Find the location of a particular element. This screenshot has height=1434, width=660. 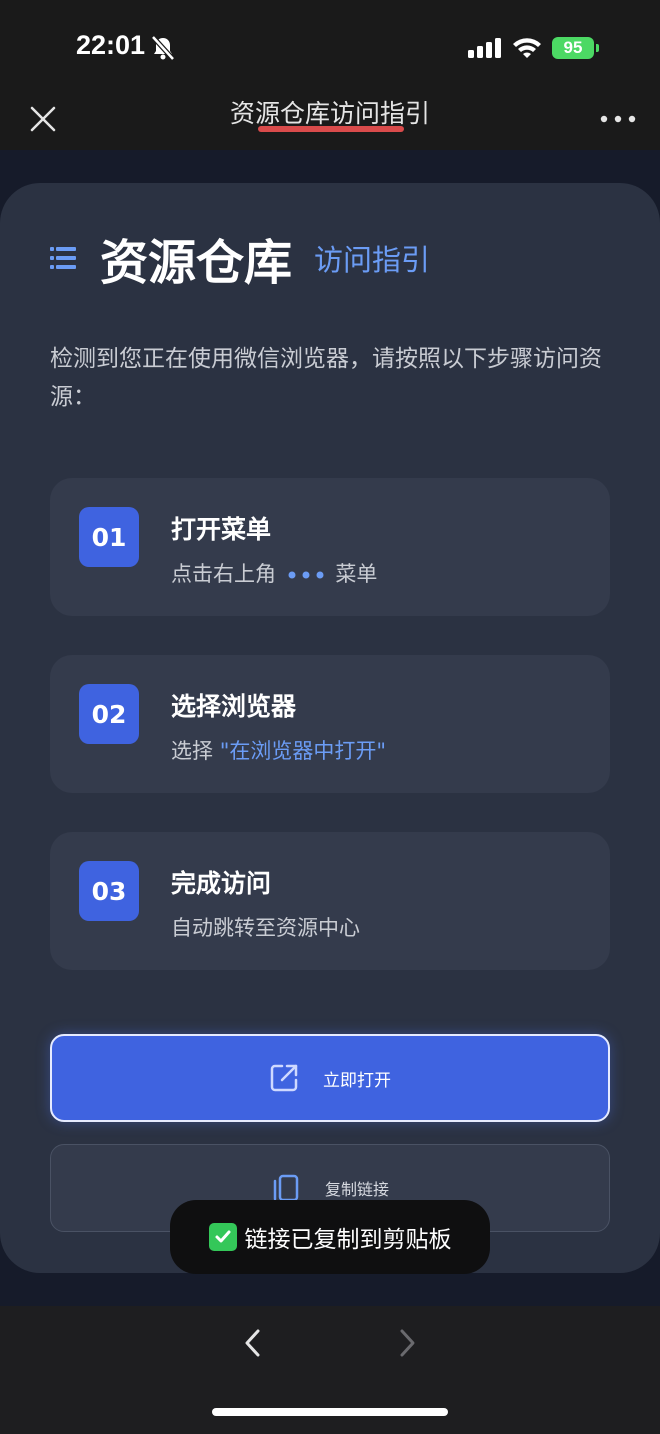

step-title: 打开菜单 is located at coordinates (221, 529).